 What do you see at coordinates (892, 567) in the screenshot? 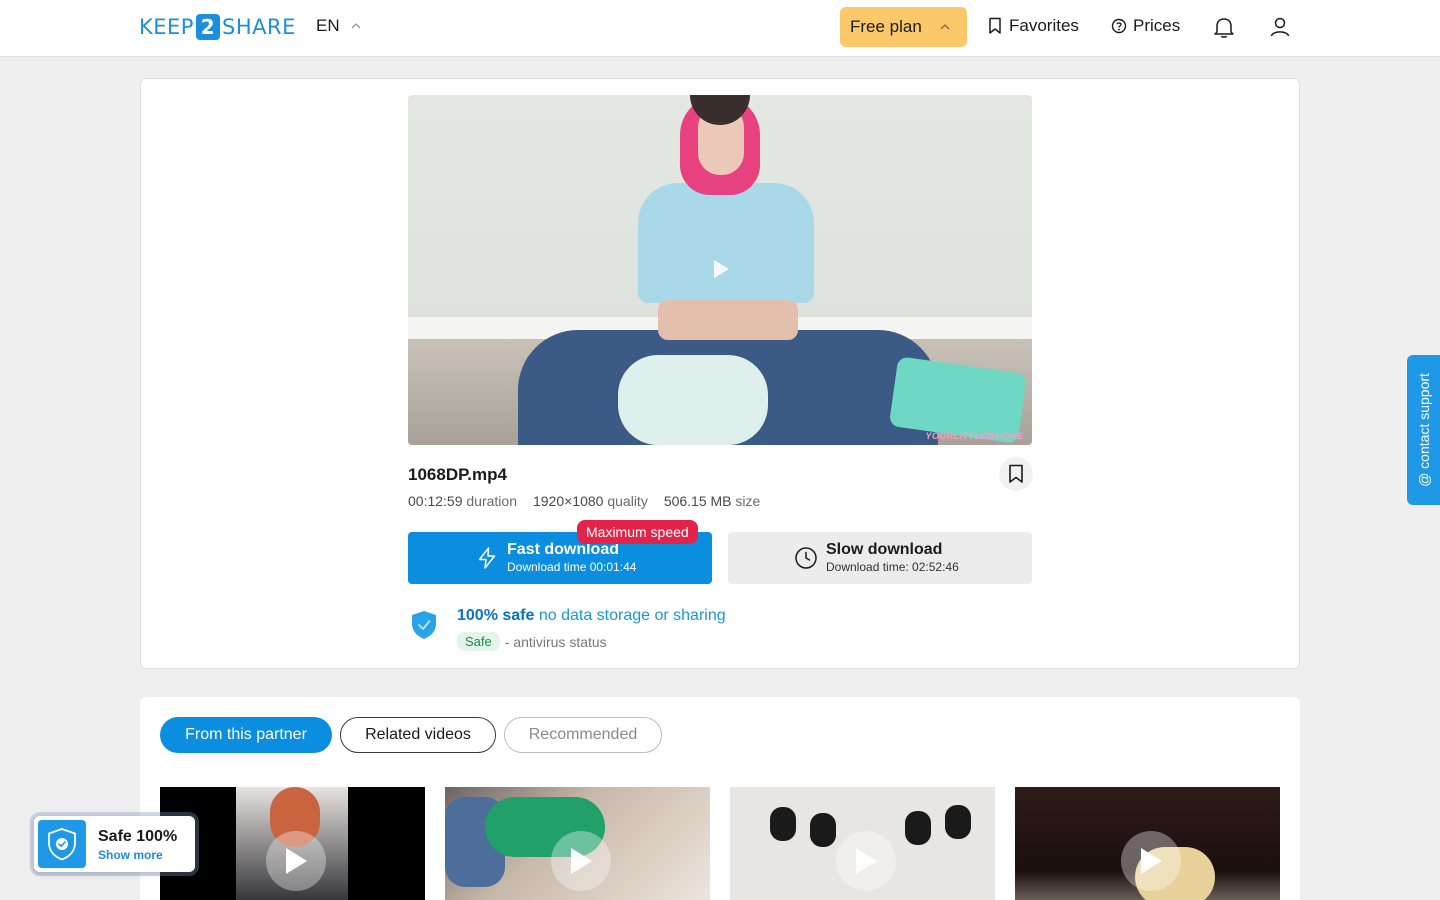
I see `slow-download-time: Download time: 02:52:46` at bounding box center [892, 567].